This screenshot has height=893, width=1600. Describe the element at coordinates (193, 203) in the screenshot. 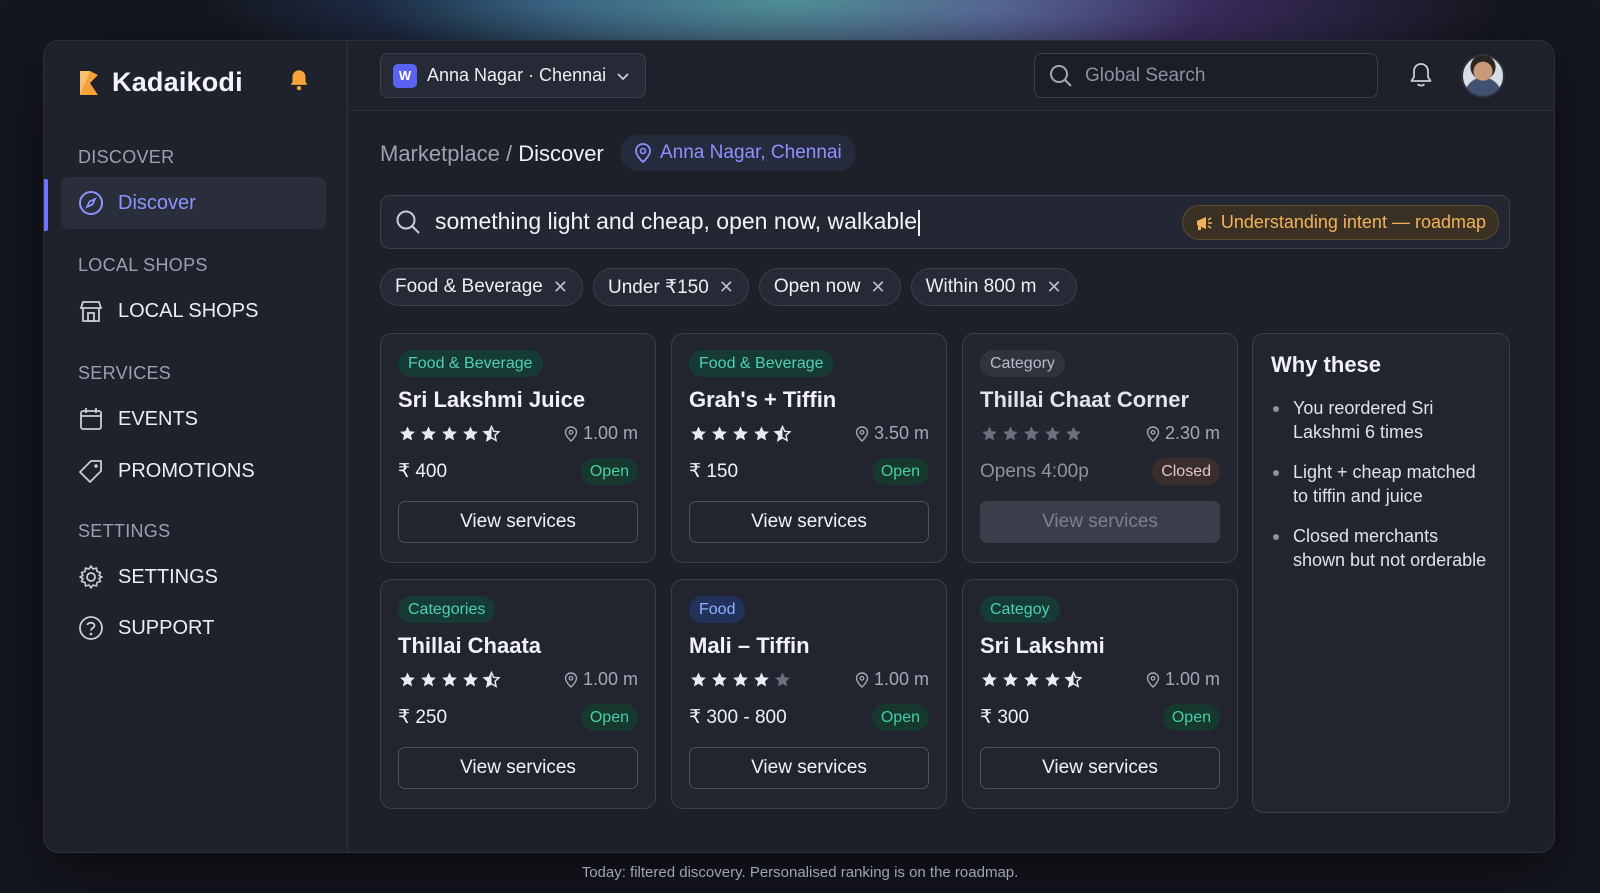

I see `sidebar-item-discover: Discover` at that location.